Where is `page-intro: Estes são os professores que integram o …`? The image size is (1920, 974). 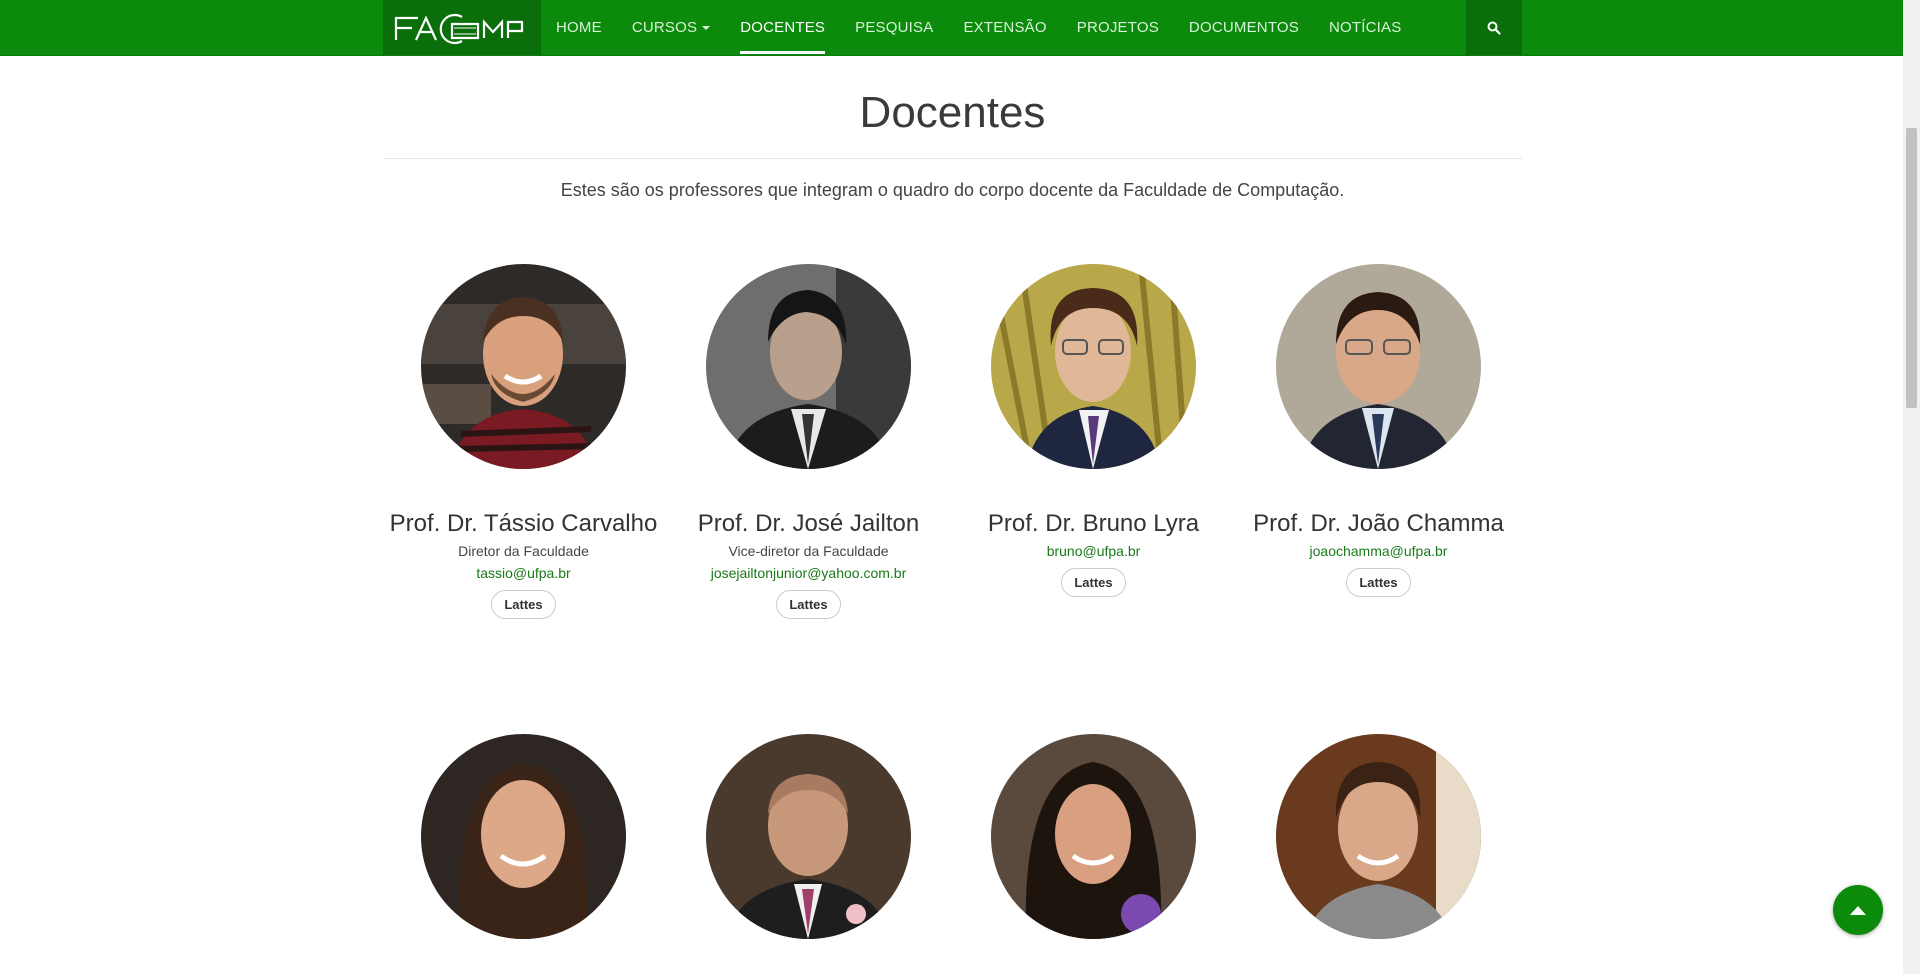
page-intro: Estes são os professores que integram o … is located at coordinates (952, 190).